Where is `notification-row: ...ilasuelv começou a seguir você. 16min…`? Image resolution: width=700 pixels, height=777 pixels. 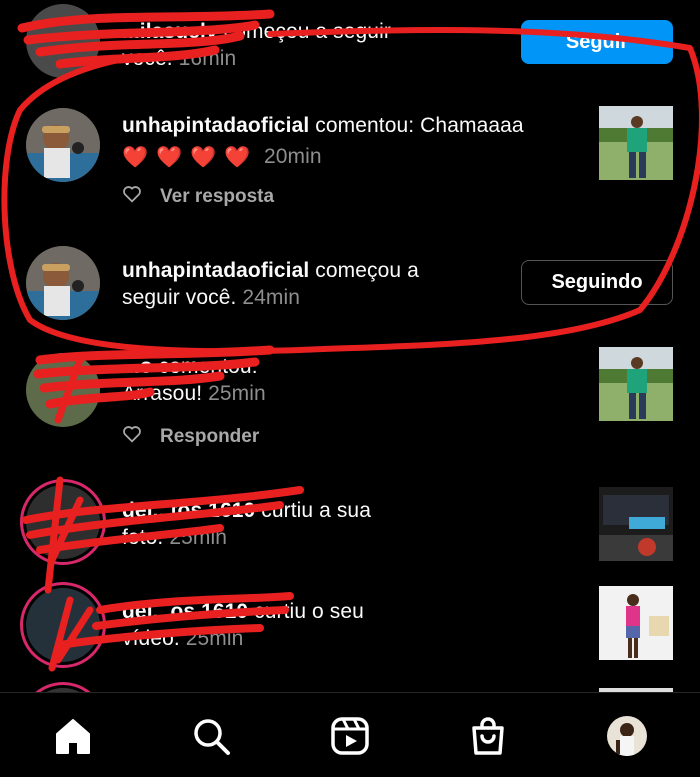 notification-row: ...ilasuelv começou a seguir você. 16min… is located at coordinates (350, 40).